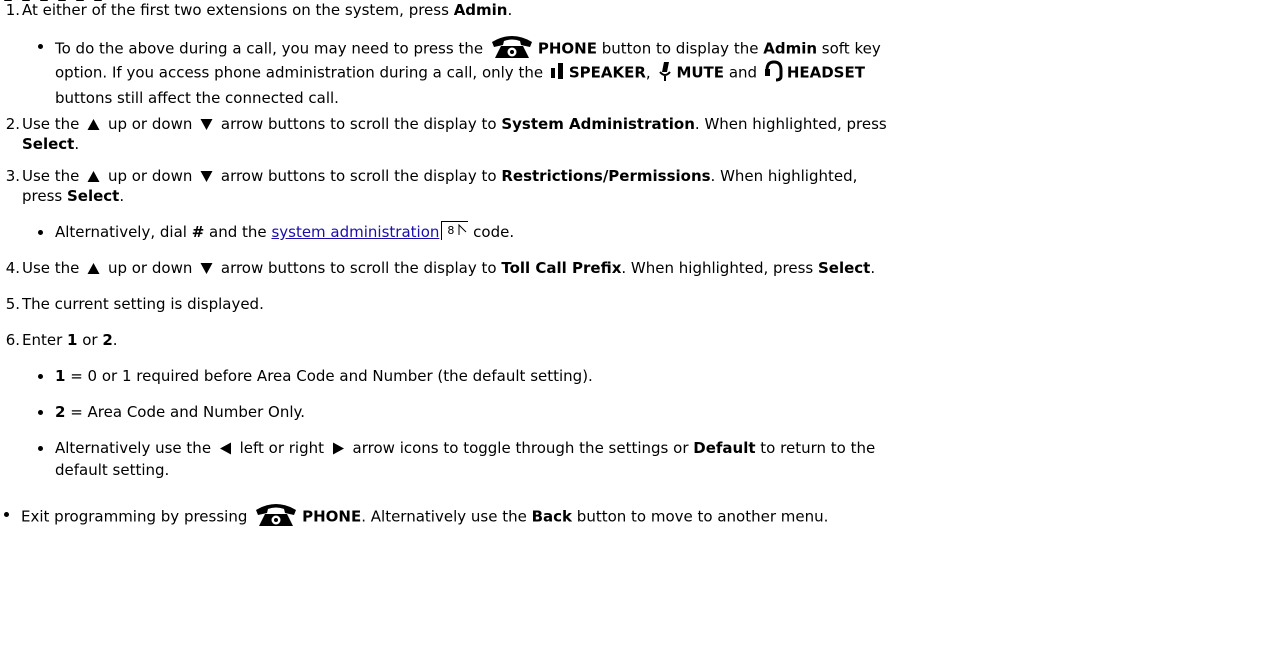 This screenshot has height=646, width=1267. I want to click on step-number: 6., so click(12, 340).